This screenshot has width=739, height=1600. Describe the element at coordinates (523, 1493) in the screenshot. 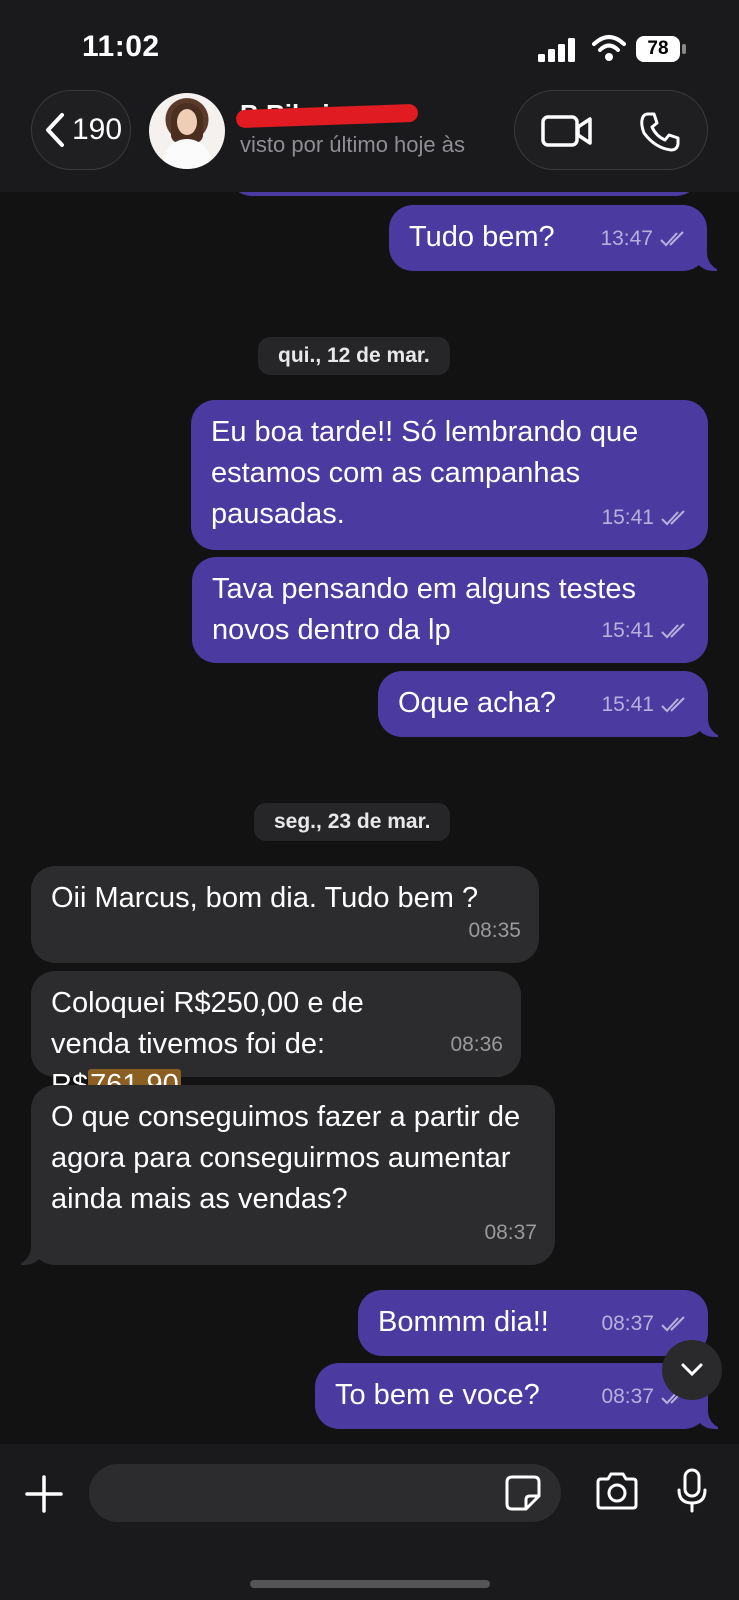

I see `sticker-icon` at that location.